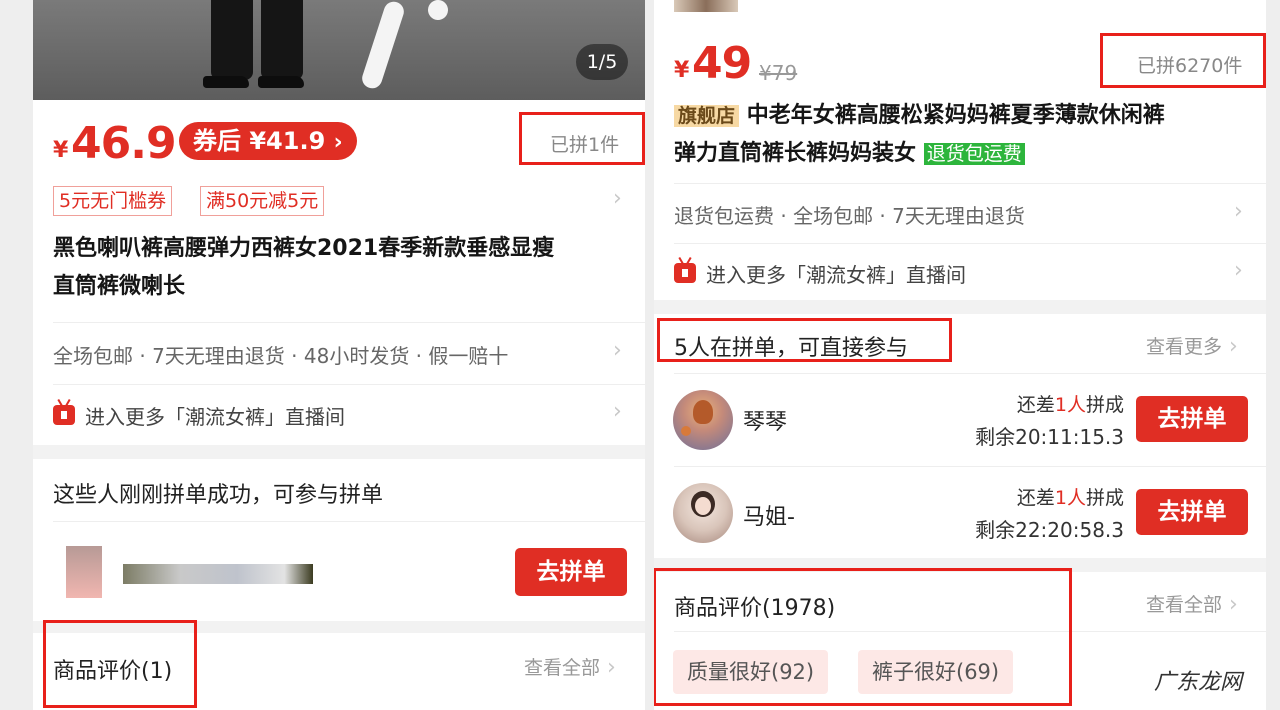 Image resolution: width=1280 pixels, height=710 pixels. Describe the element at coordinates (602, 62) in the screenshot. I see `image-counter: 1/5` at that location.